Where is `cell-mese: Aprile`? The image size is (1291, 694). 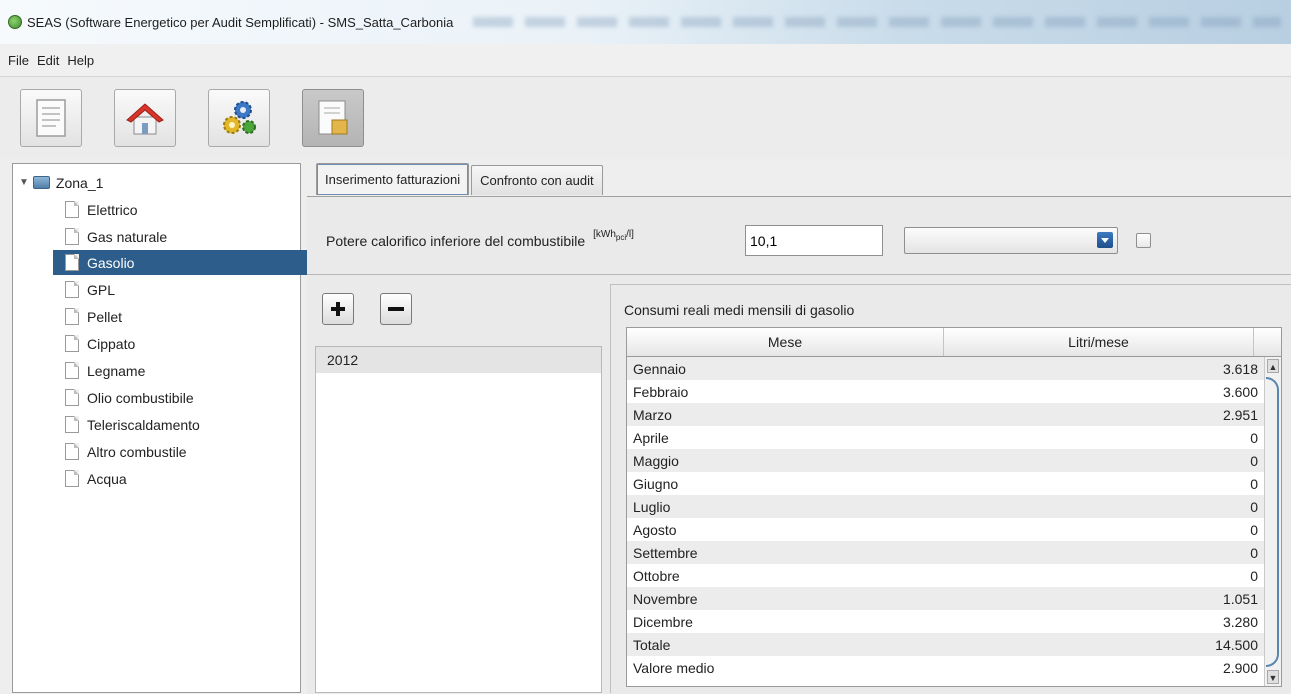 cell-mese: Aprile is located at coordinates (651, 437).